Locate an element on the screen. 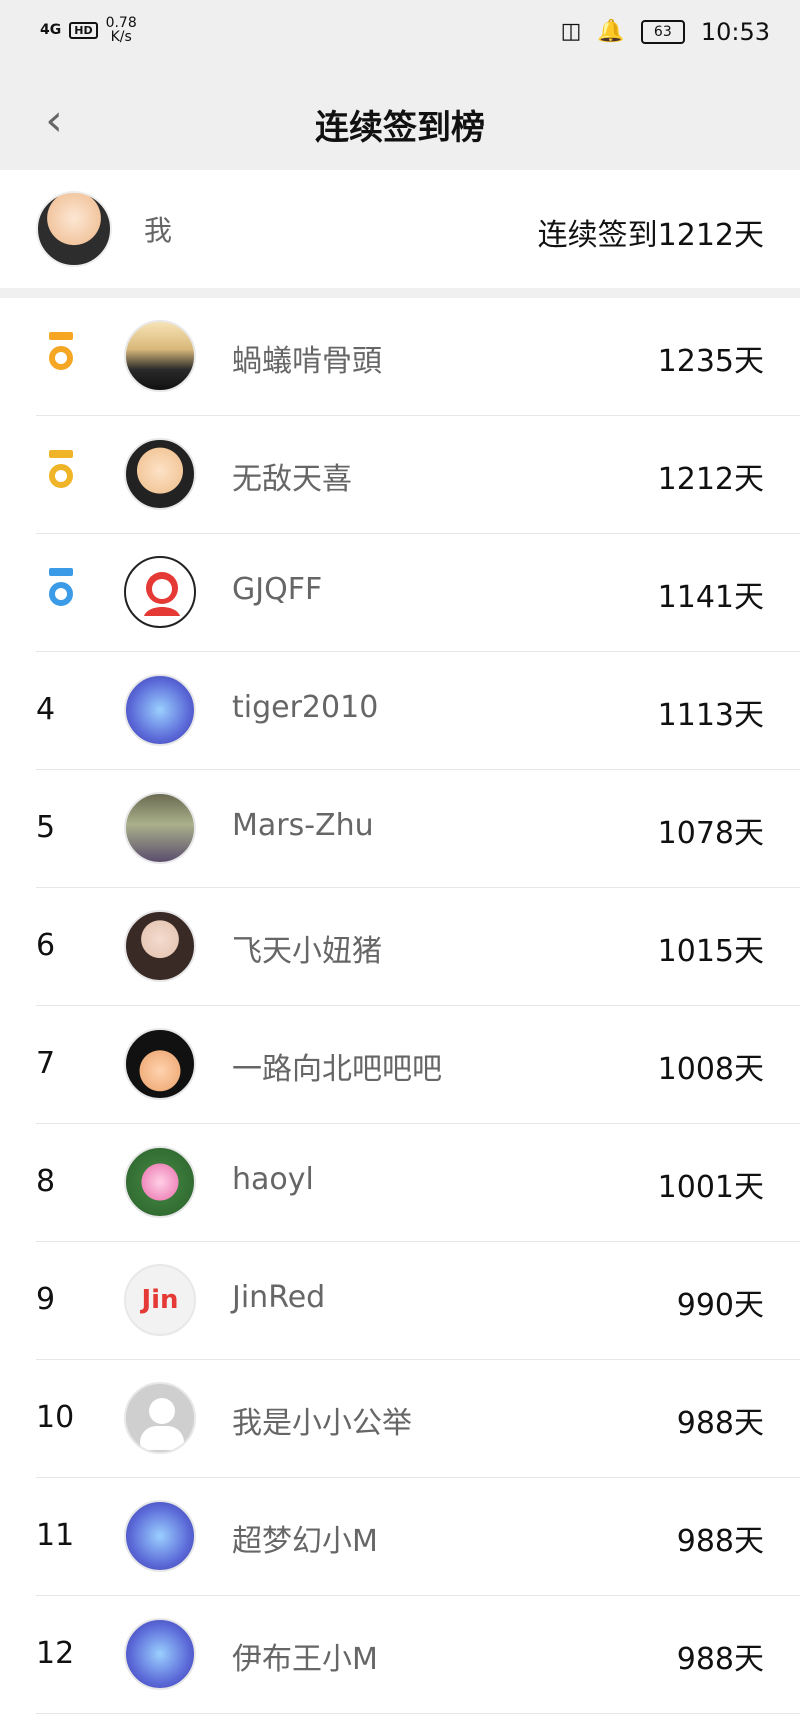 This screenshot has height=1733, width=800. leaderboard-row: GJQFF 1141天 is located at coordinates (418, 593).